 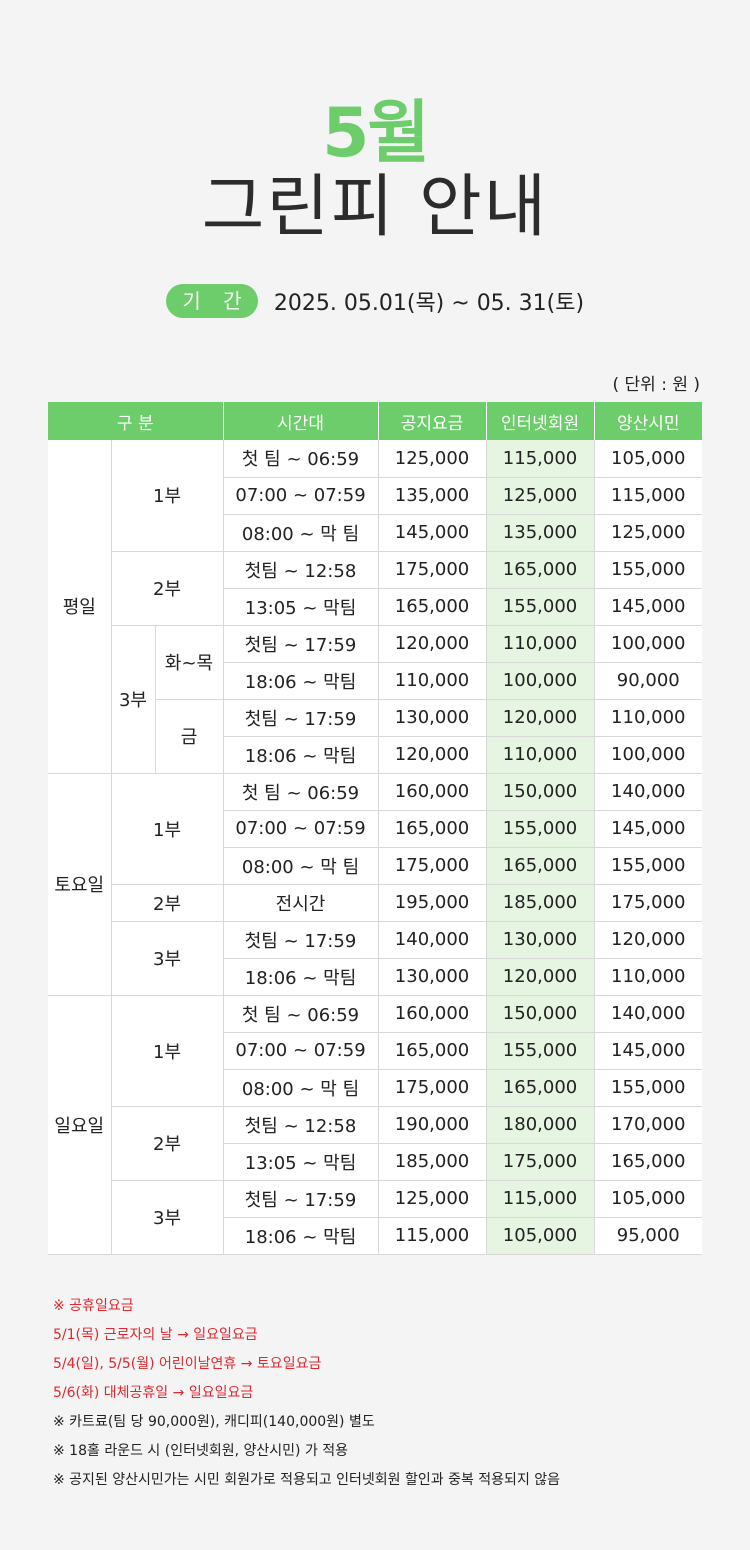 What do you see at coordinates (648, 681) in the screenshot?
I see `citizen-fee-cell: 90,000` at bounding box center [648, 681].